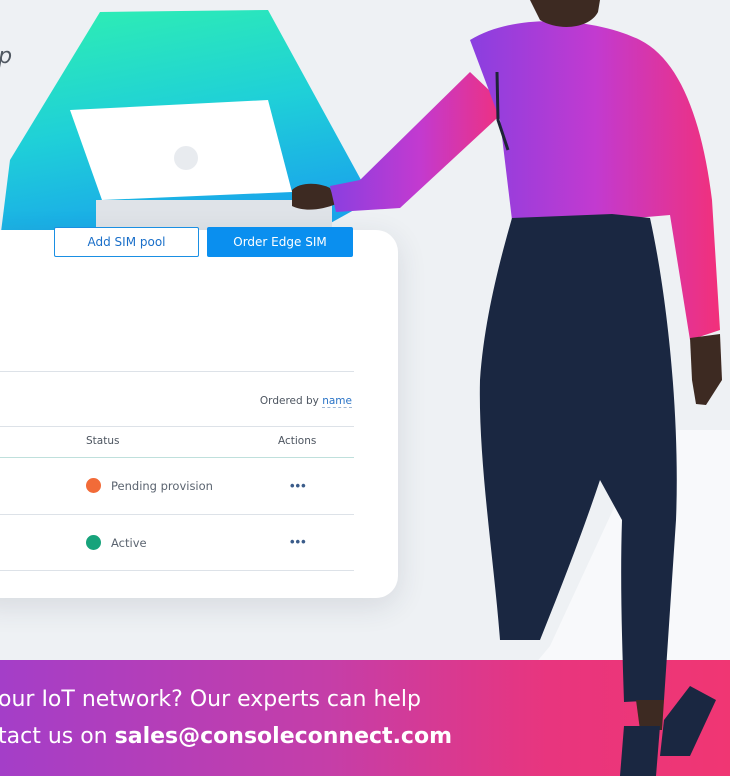  Describe the element at coordinates (640, 751) in the screenshot. I see `left-shoe` at that location.